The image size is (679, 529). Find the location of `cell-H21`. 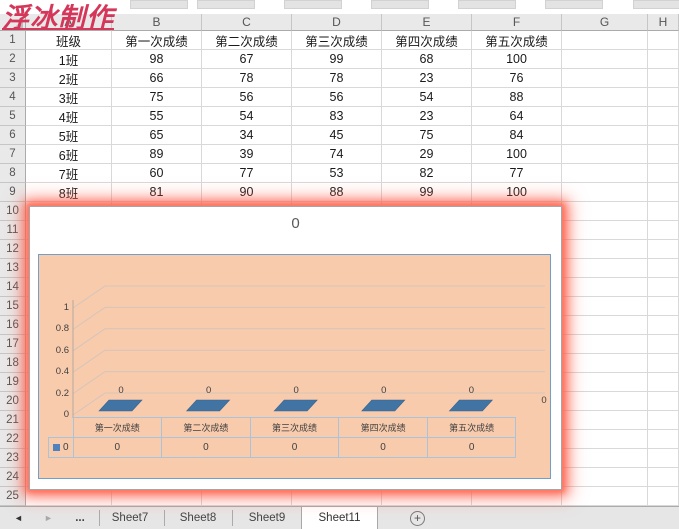

cell-H21 is located at coordinates (663, 420).